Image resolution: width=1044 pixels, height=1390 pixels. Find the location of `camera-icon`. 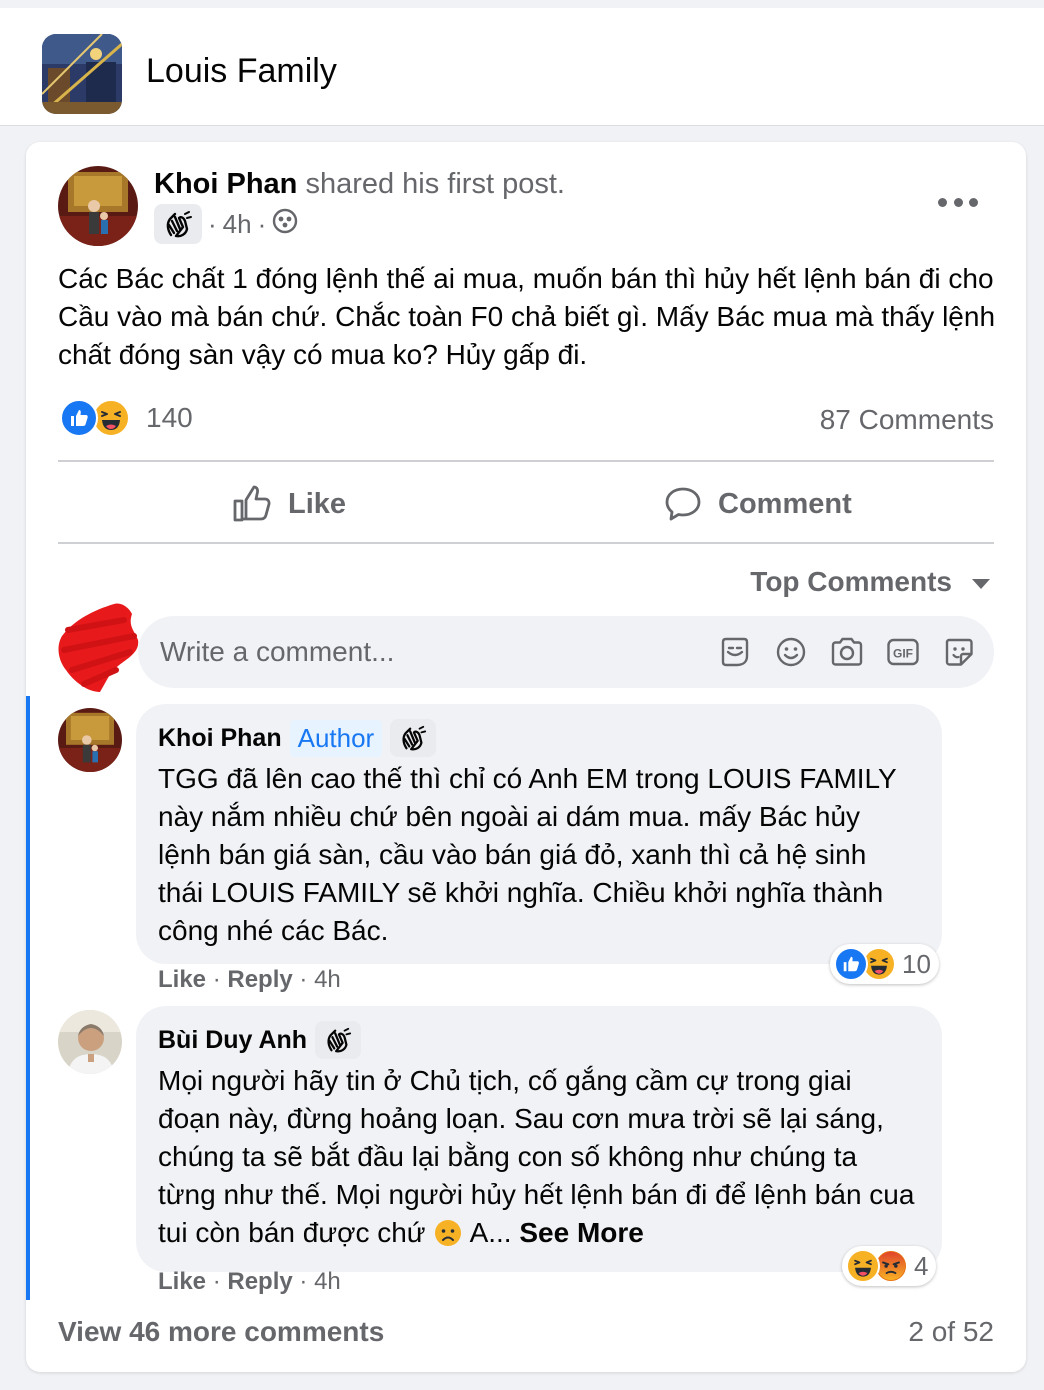

camera-icon is located at coordinates (847, 652).